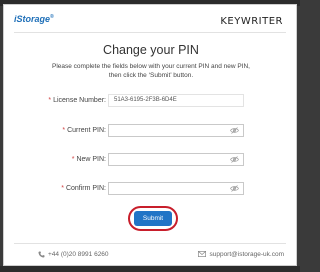 This screenshot has height=272, width=320. I want to click on phone-icon, so click(41, 254).